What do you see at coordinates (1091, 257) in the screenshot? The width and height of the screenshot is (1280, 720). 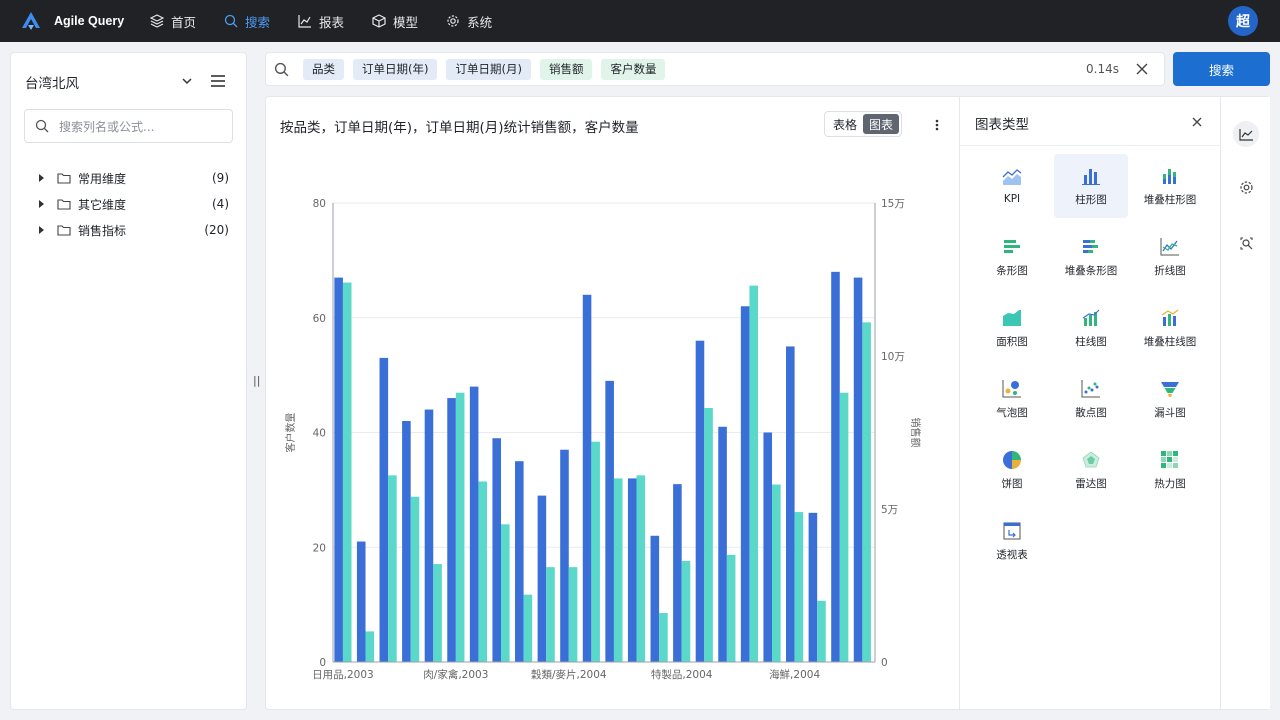 I see `chart-type-stacked-bar: 堆叠条形图` at bounding box center [1091, 257].